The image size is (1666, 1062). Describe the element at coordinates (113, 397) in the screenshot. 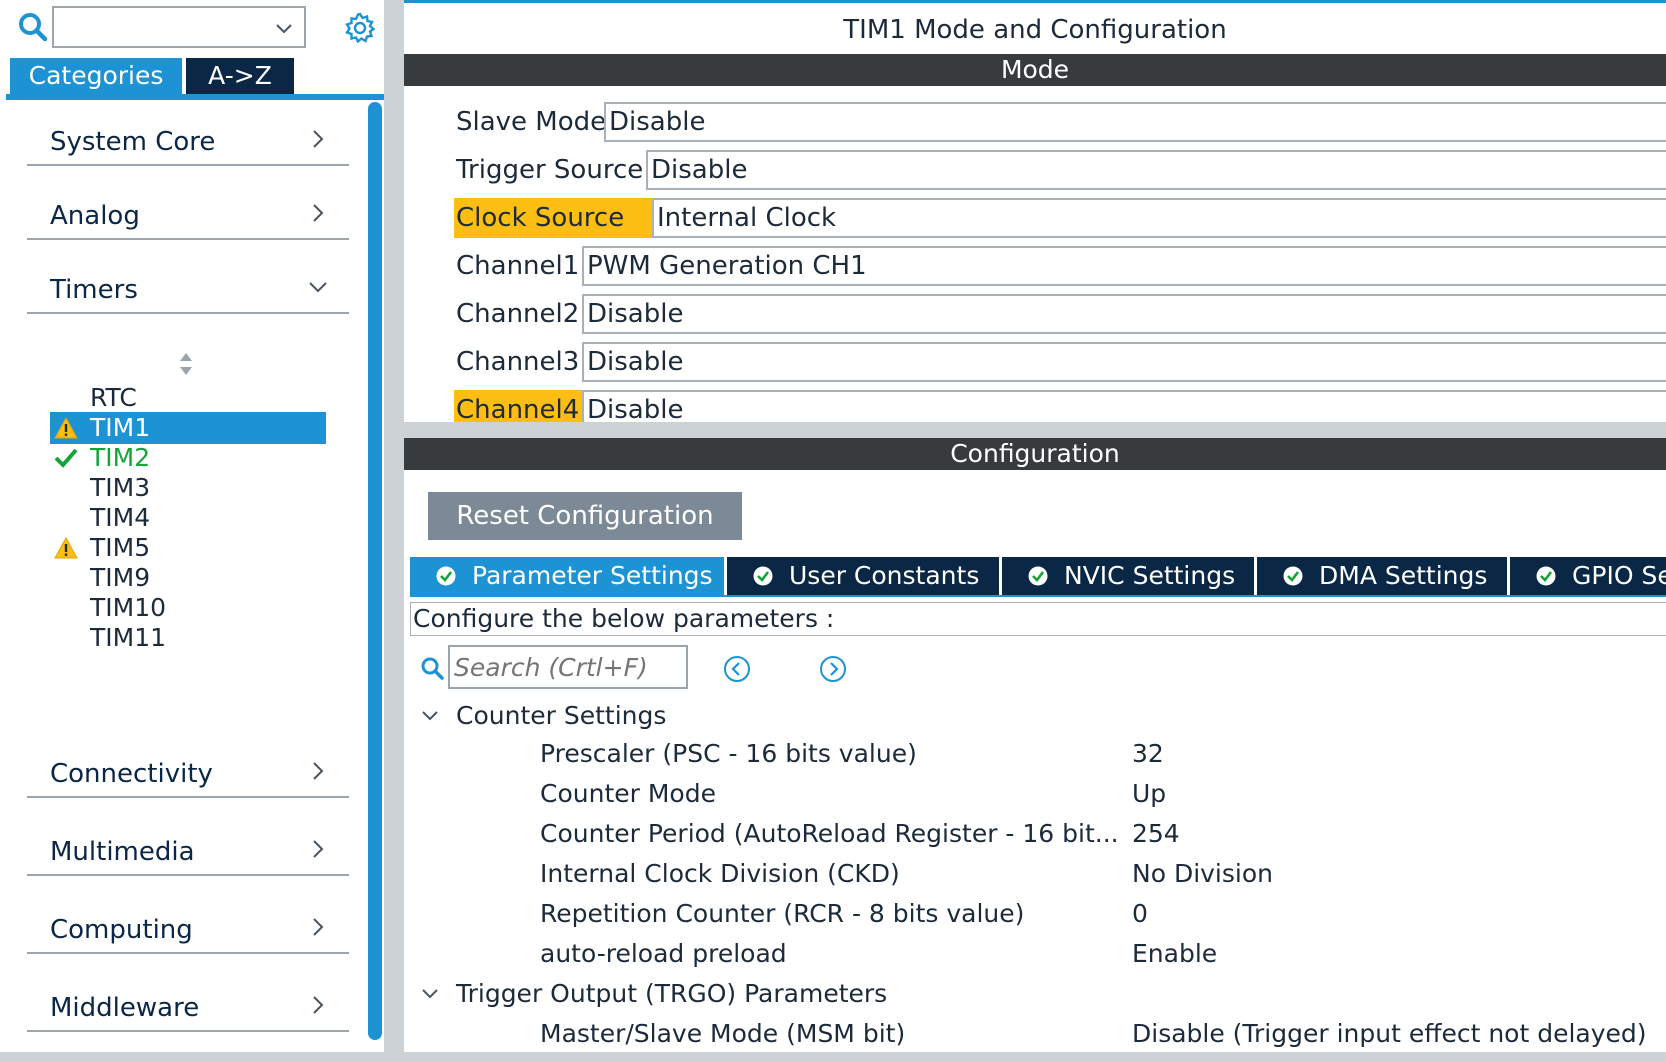

I see `timer-label: RTC` at that location.